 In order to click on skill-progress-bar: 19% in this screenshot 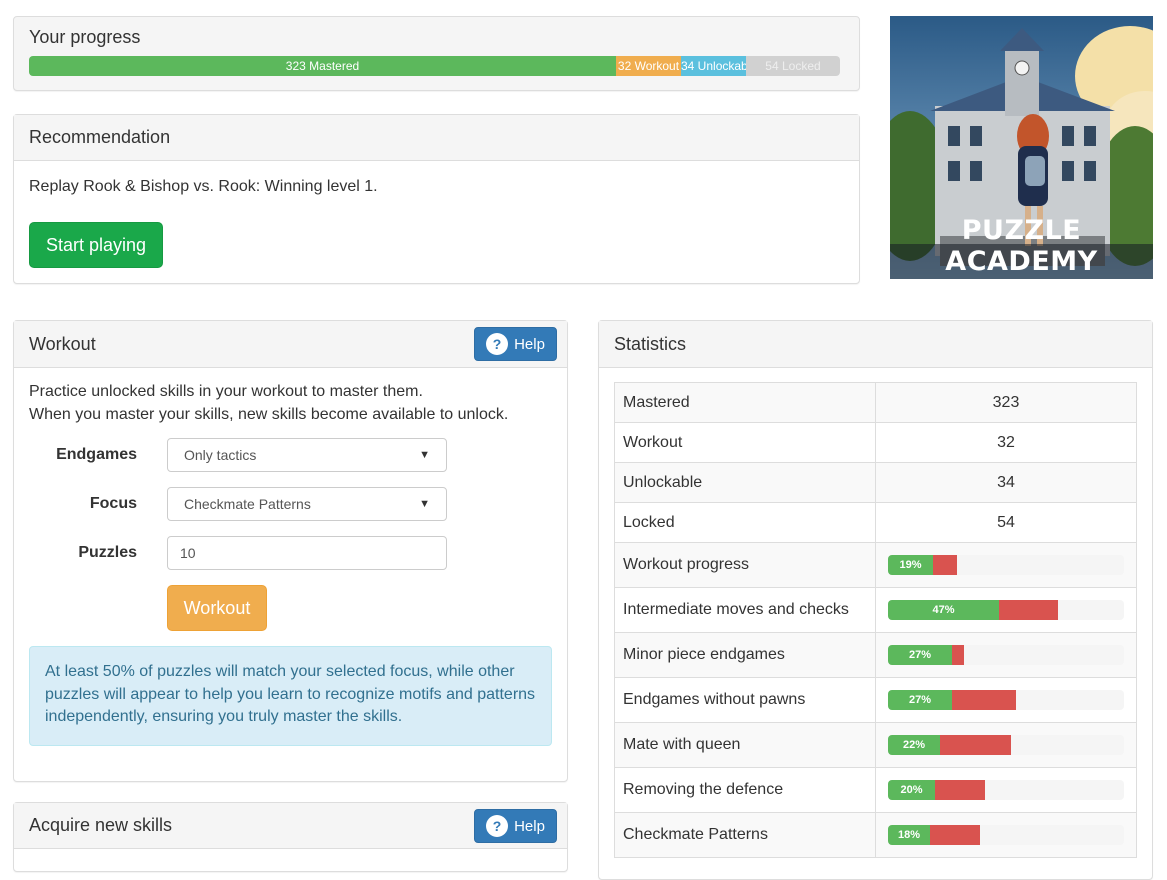, I will do `click(1006, 565)`.